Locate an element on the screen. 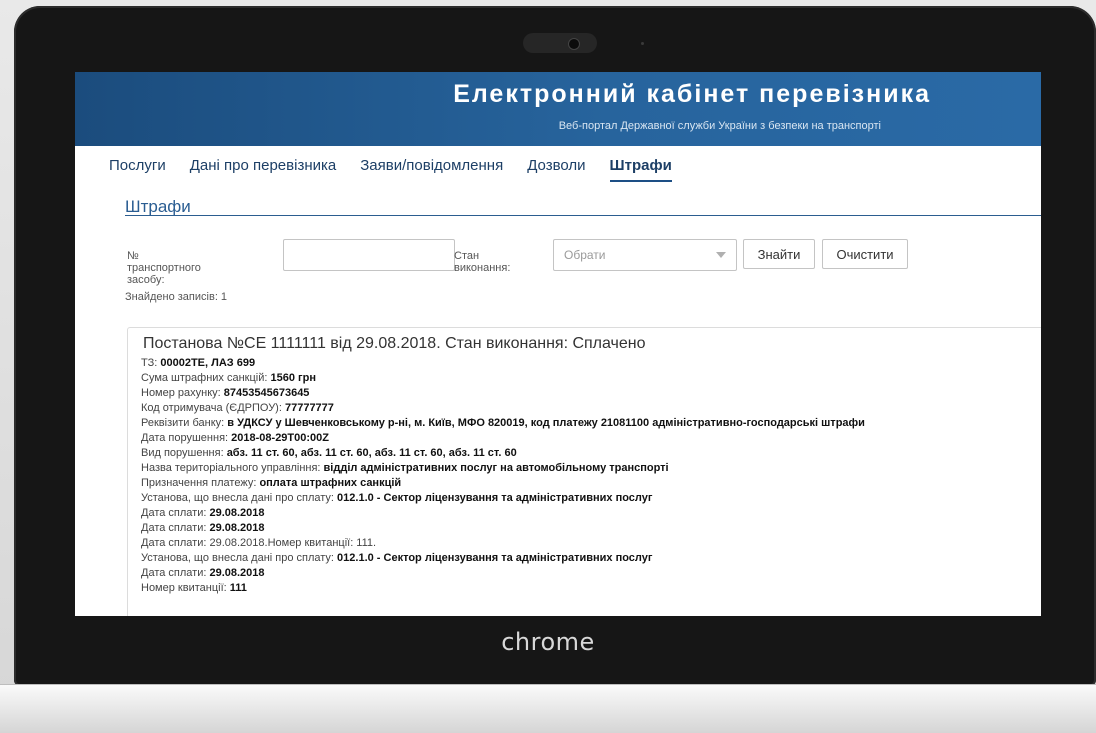 This screenshot has height=733, width=1096. clear-button: Очистити is located at coordinates (865, 254).